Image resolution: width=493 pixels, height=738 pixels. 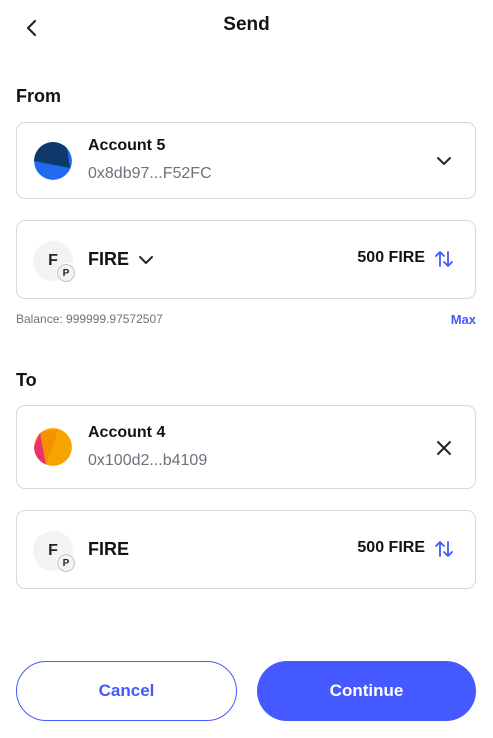 I want to click on from-account-avatar, so click(x=53, y=161).